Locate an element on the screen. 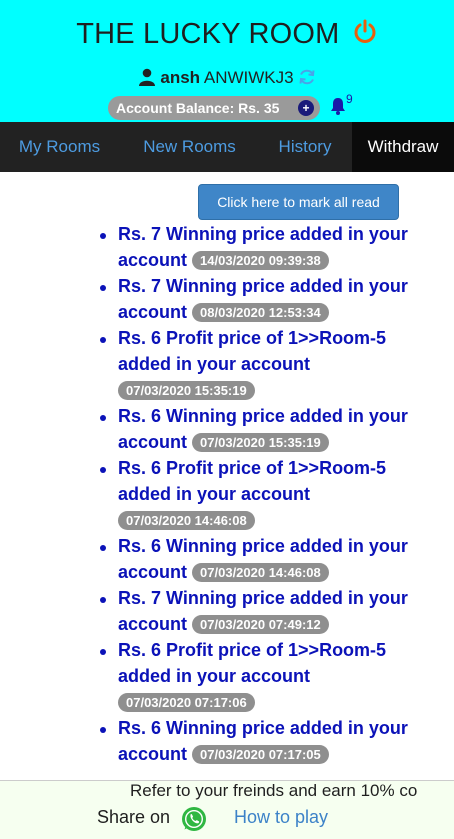 This screenshot has width=454, height=839. tab-new-rooms: New Rooms is located at coordinates (189, 147).